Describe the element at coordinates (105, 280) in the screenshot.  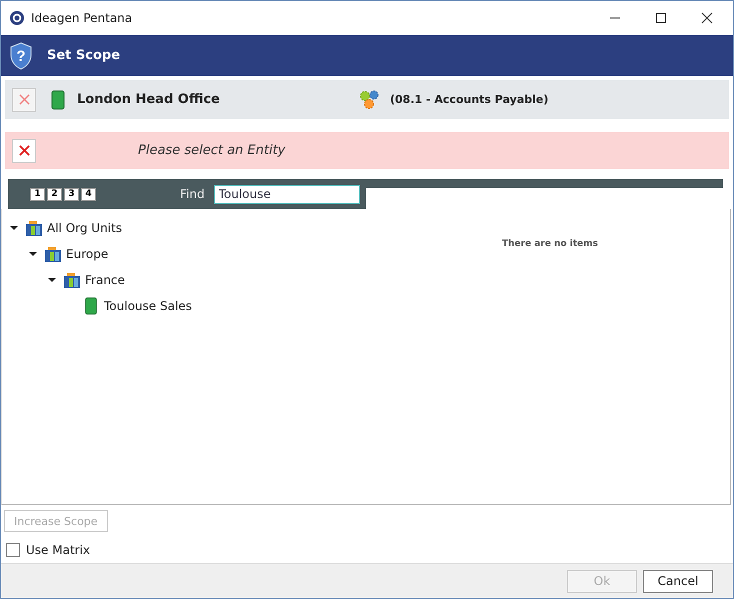
I see `tree-item: France` at that location.